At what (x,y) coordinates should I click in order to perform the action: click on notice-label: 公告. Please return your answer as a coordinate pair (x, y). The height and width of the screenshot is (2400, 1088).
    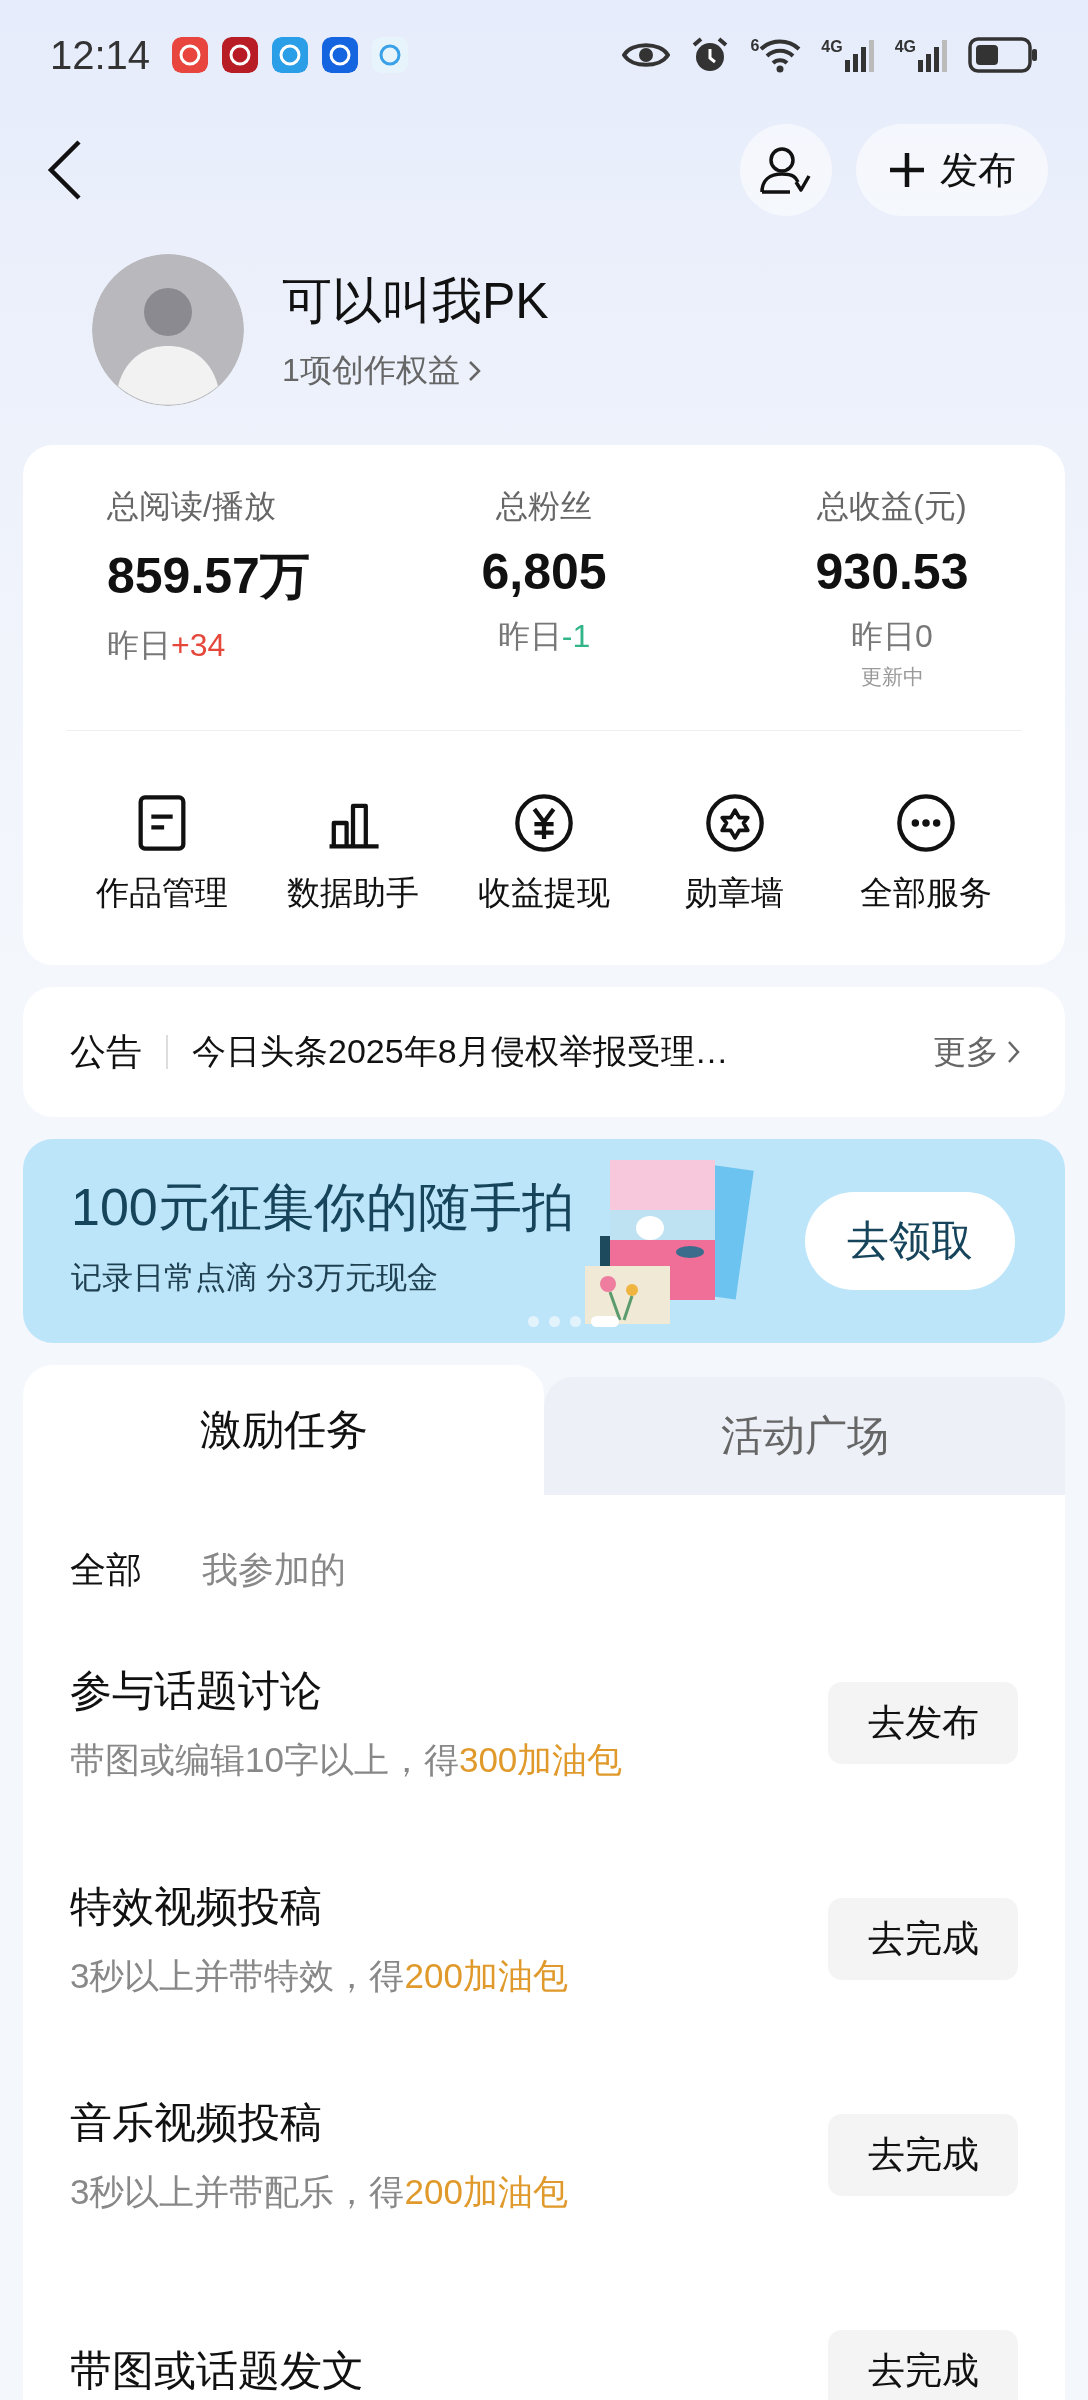
    Looking at the image, I should click on (106, 1051).